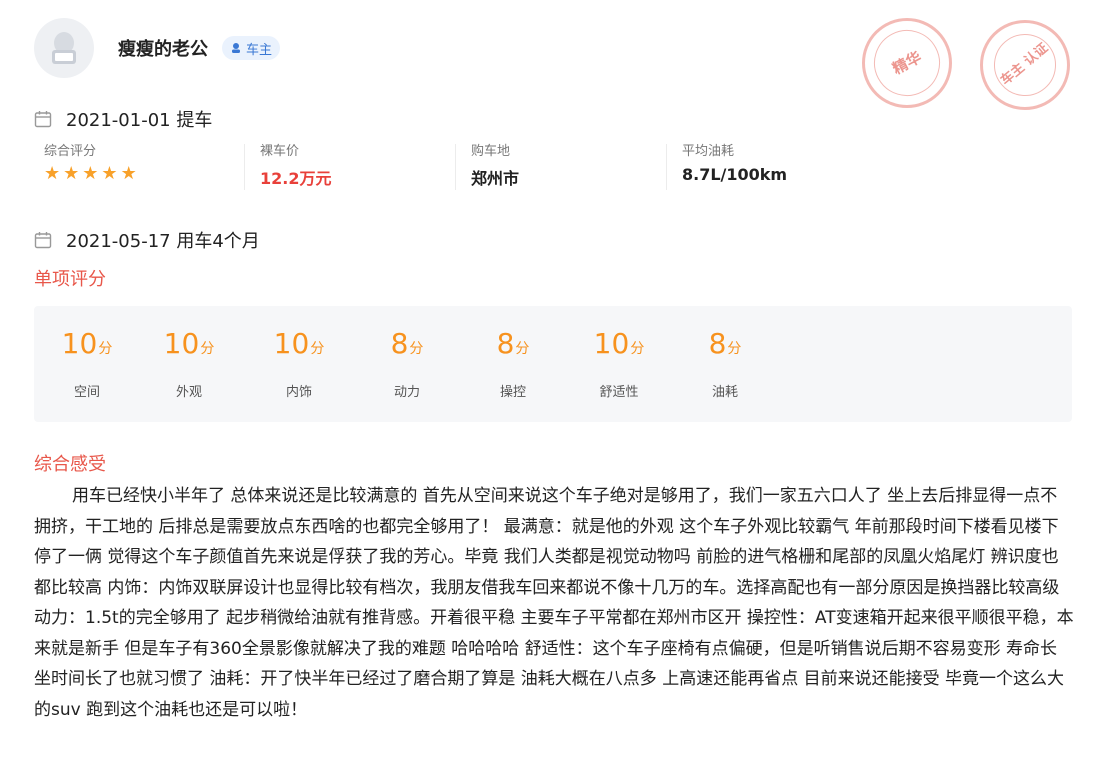 Image resolution: width=1108 pixels, height=784 pixels. What do you see at coordinates (163, 241) in the screenshot?
I see `usage-date: 2021-05-17 用车4个月` at bounding box center [163, 241].